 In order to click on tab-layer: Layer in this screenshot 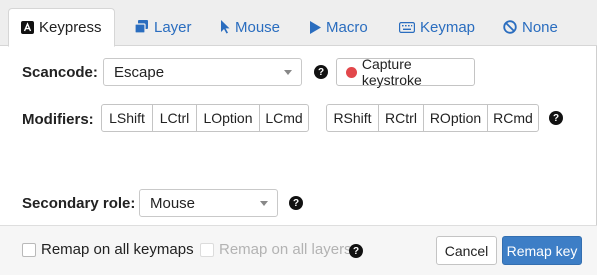, I will do `click(163, 27)`.